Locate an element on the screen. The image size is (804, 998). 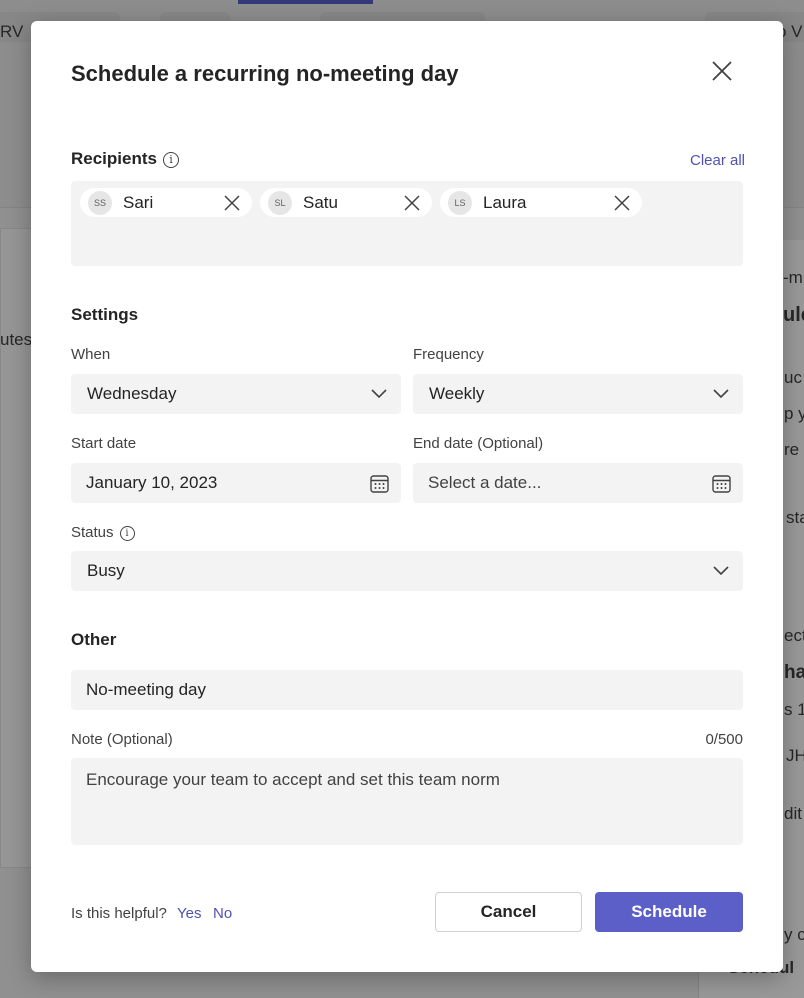
recipients-label: Recipients i is located at coordinates (125, 159).